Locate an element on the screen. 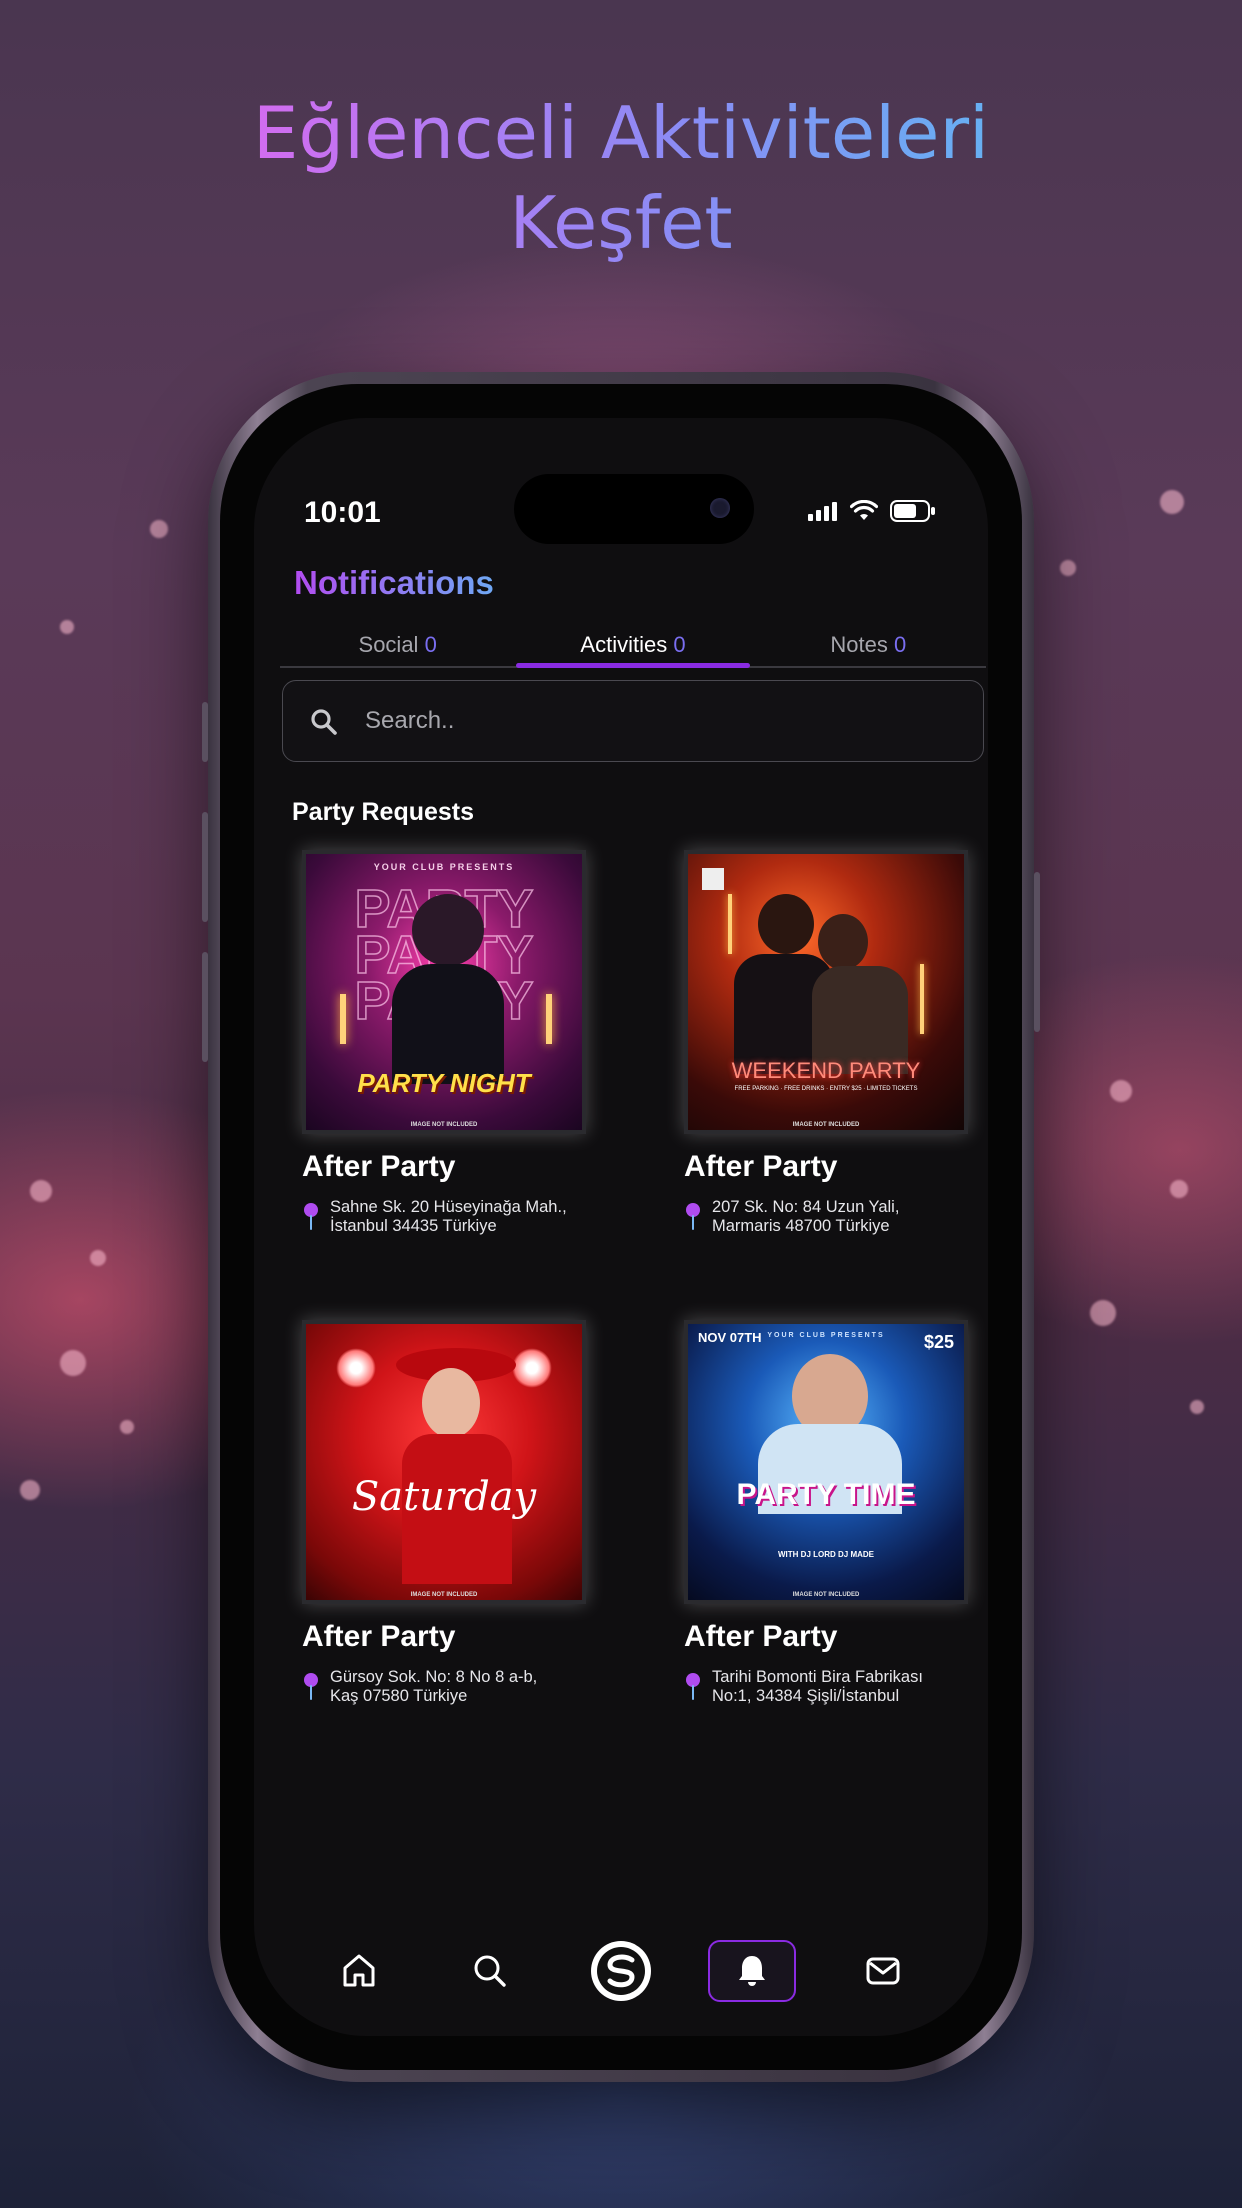  tab-activities: Activities 0 is located at coordinates (632, 652).